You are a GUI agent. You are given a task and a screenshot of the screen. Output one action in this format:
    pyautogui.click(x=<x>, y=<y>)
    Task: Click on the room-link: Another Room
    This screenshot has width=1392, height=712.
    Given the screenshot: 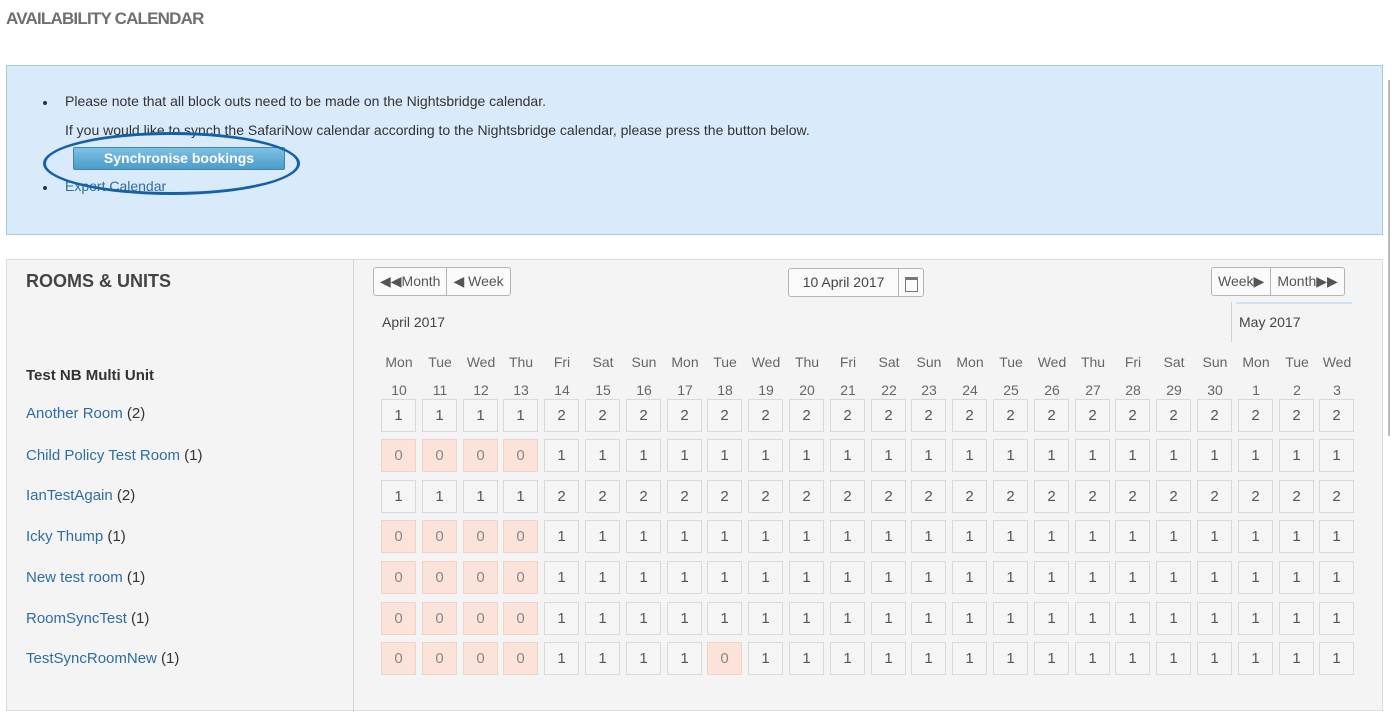 What is the action you would take?
    pyautogui.click(x=74, y=413)
    